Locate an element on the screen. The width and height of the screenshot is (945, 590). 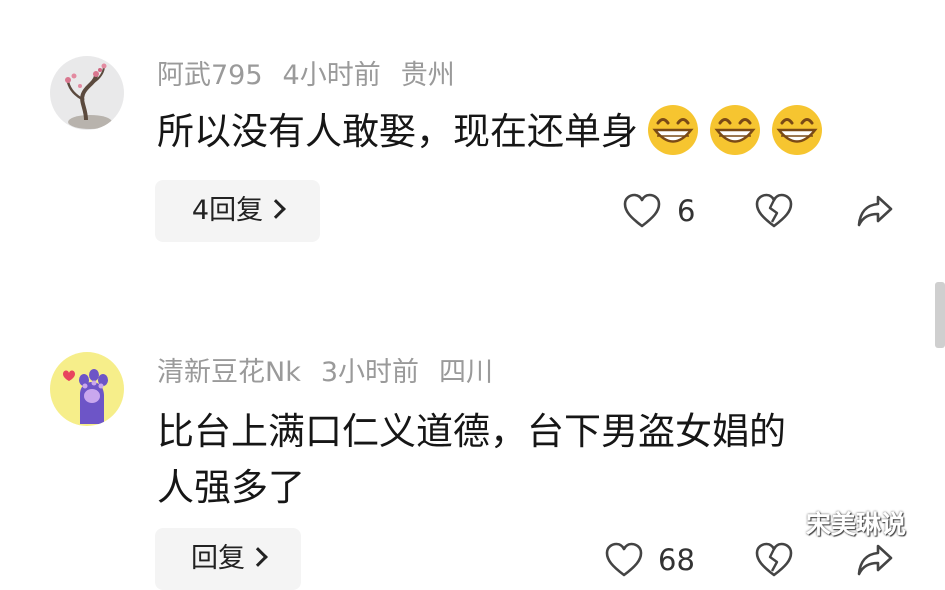
view-replies-button: 4回复 is located at coordinates (237, 211).